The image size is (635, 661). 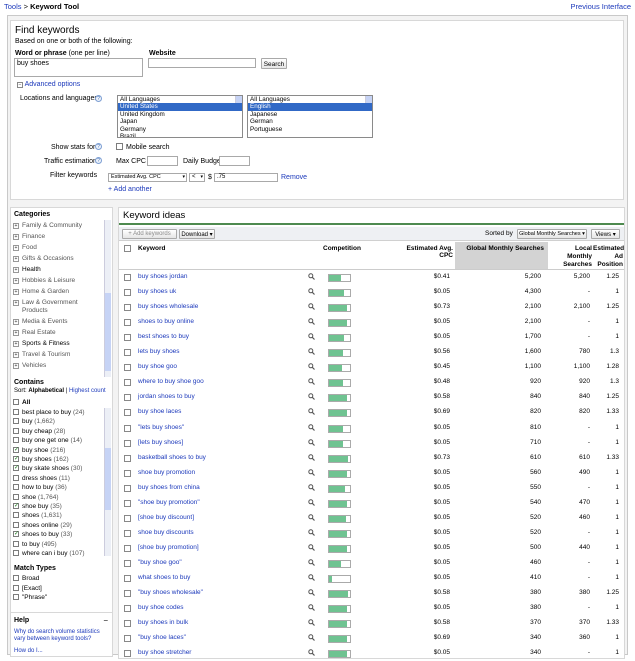 I want to click on column-competition: Competition, so click(x=342, y=248).